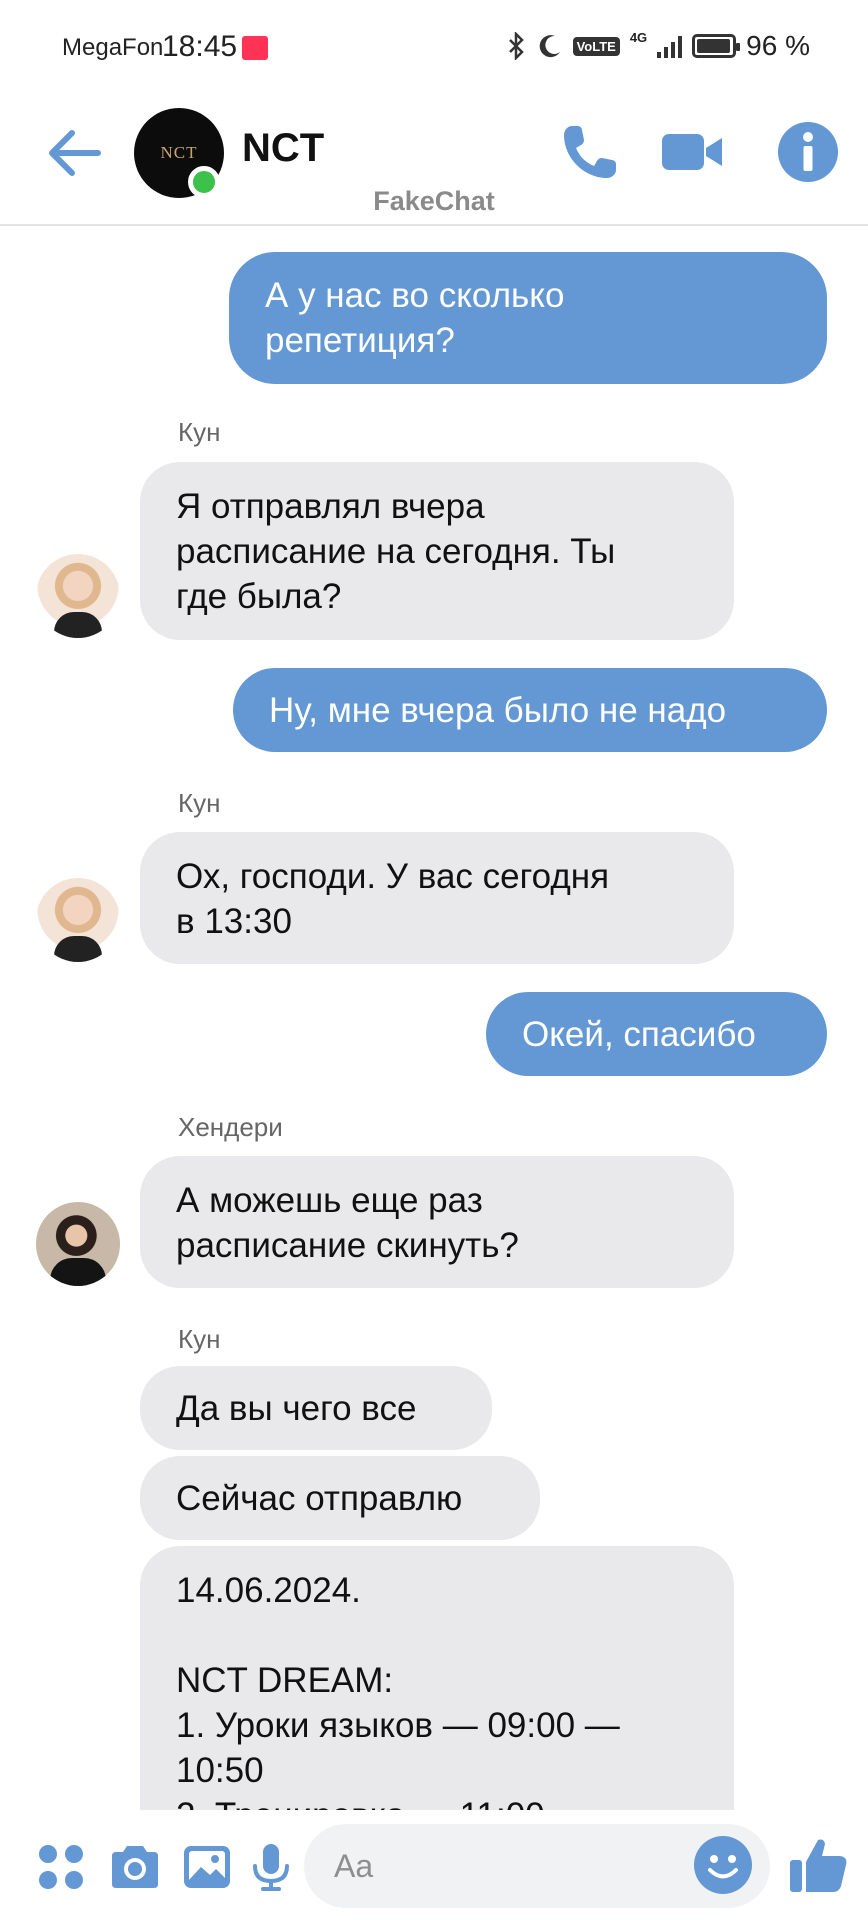  What do you see at coordinates (670, 46) in the screenshot?
I see `signal-icon` at bounding box center [670, 46].